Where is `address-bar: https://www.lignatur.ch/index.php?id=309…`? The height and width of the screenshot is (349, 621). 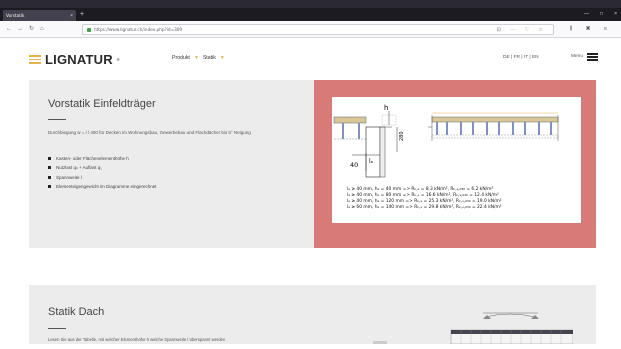 address-bar: https://www.lignatur.ch/index.php?id=309… is located at coordinates (318, 29).